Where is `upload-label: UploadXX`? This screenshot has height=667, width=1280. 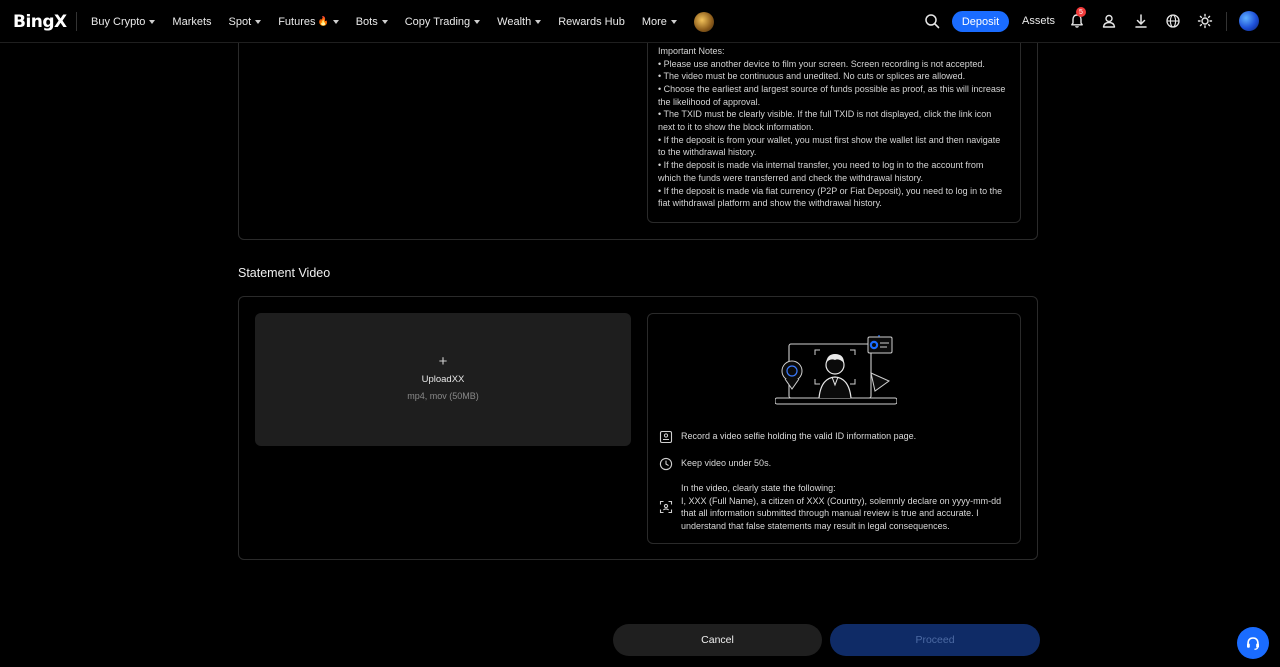
upload-label: UploadXX is located at coordinates (443, 379).